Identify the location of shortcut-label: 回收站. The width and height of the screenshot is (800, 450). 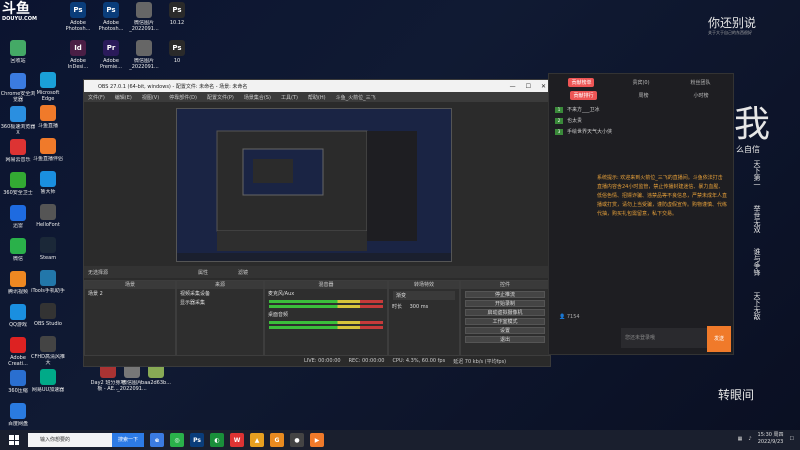
(18, 61).